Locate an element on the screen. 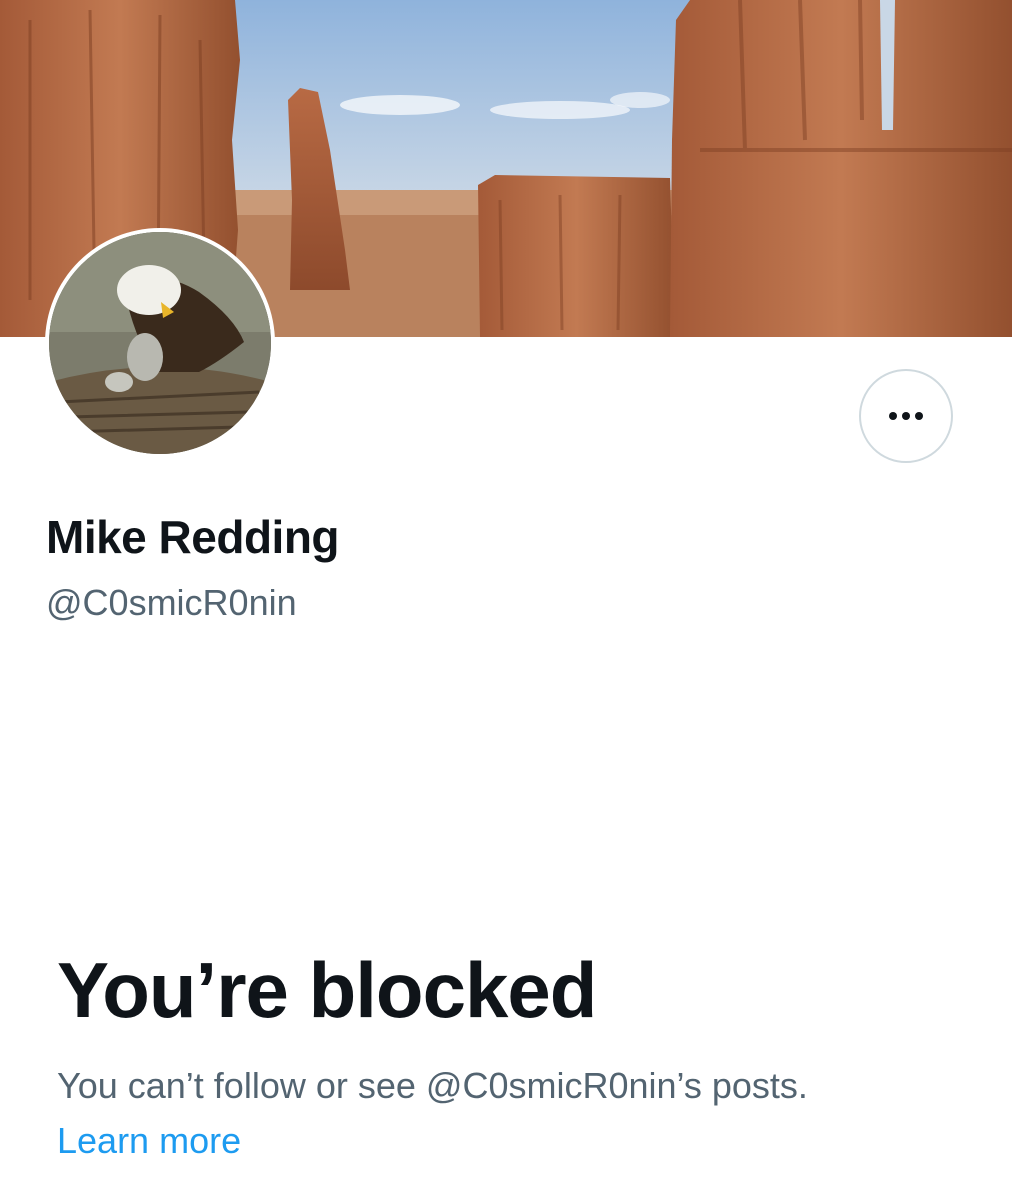  learn-more-link: Learn more is located at coordinates (149, 1141).